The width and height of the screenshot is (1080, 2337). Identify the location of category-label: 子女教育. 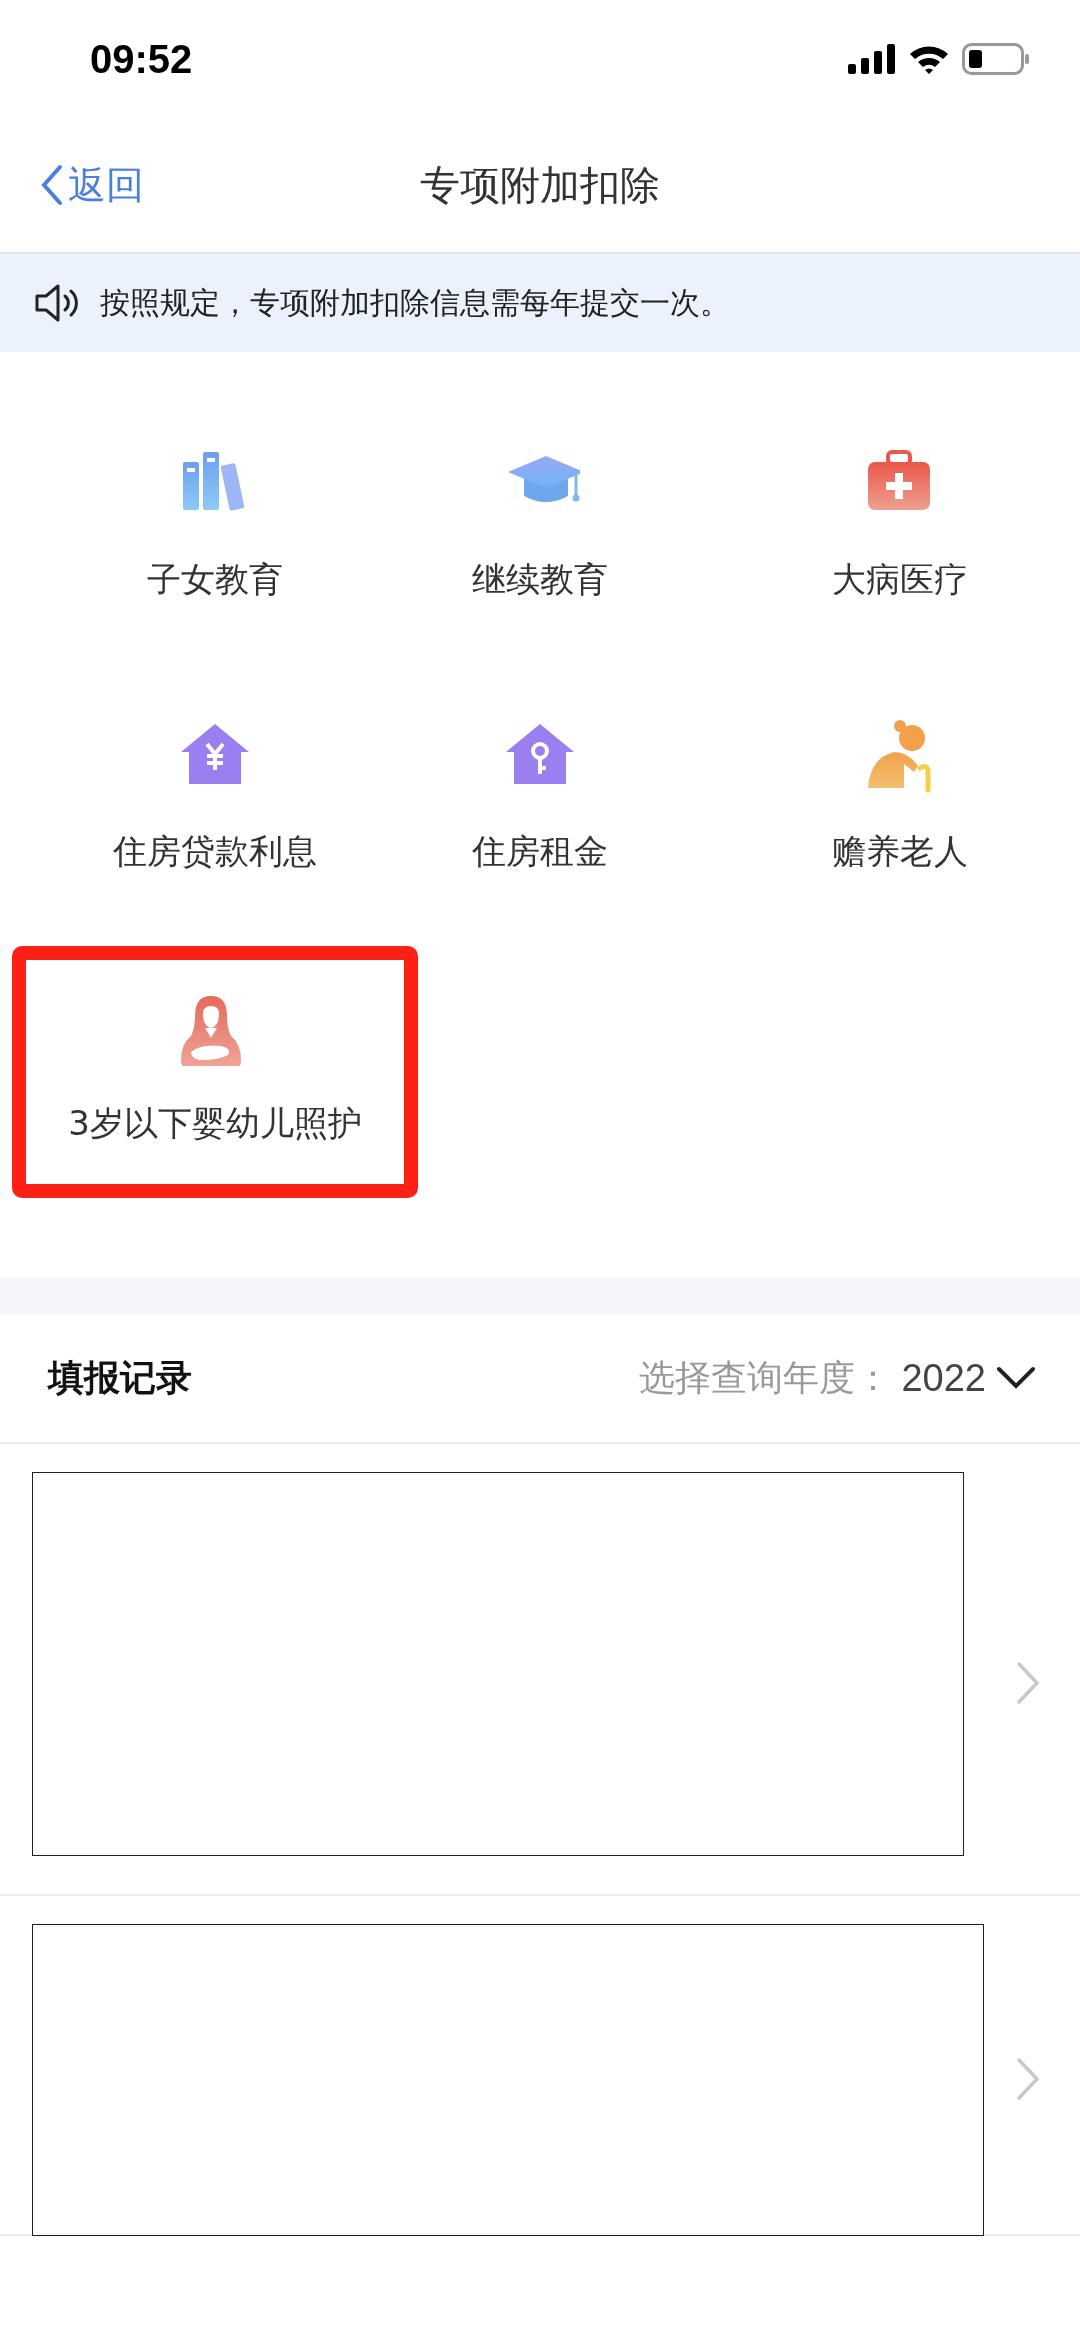
(215, 579).